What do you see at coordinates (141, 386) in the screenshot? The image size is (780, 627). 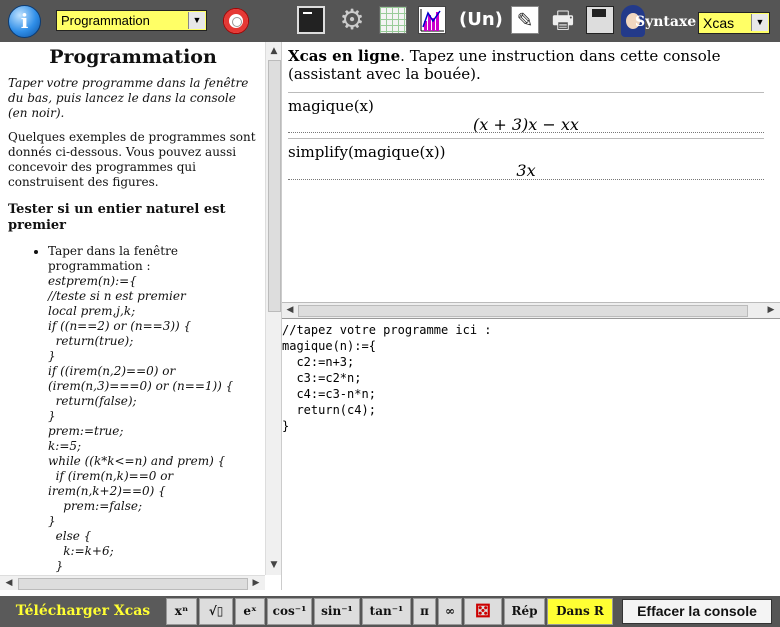 I see `code-line: (irem(n,3)===0) or (n==1)) {` at bounding box center [141, 386].